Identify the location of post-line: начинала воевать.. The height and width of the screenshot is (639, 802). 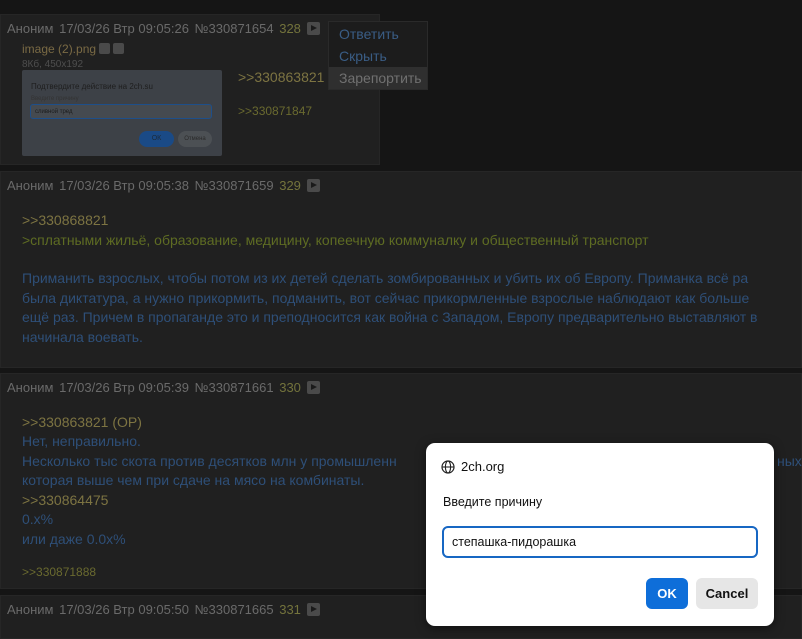
(82, 337).